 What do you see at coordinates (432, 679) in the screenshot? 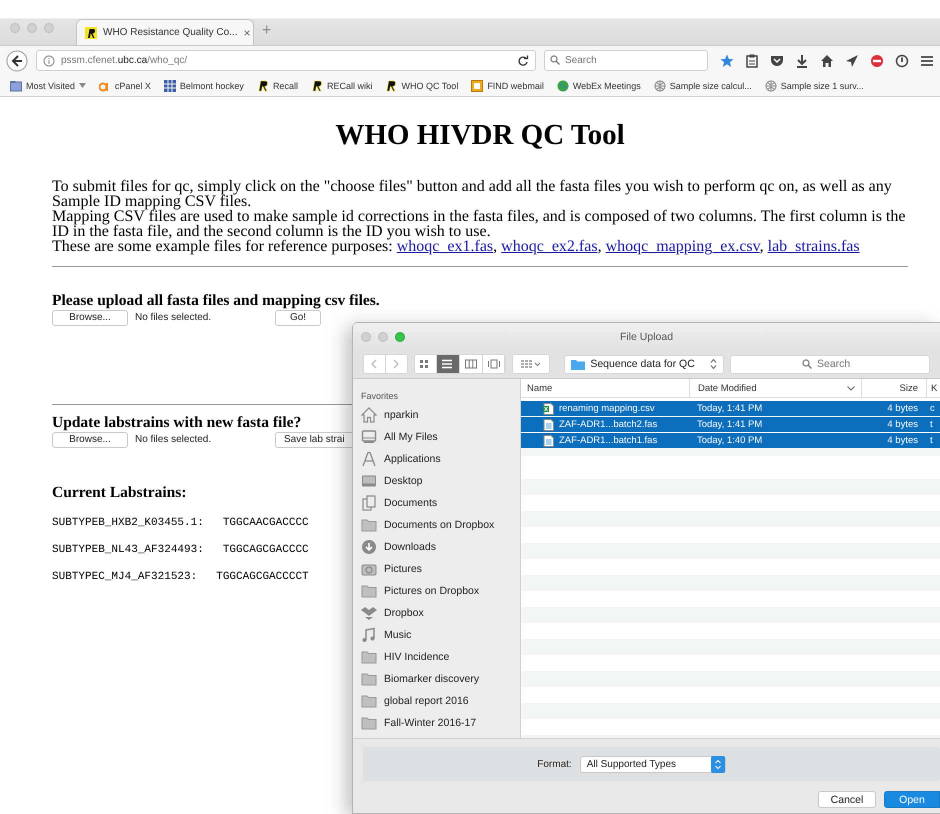
I see `sidebar-item: Biomarker discovery` at bounding box center [432, 679].